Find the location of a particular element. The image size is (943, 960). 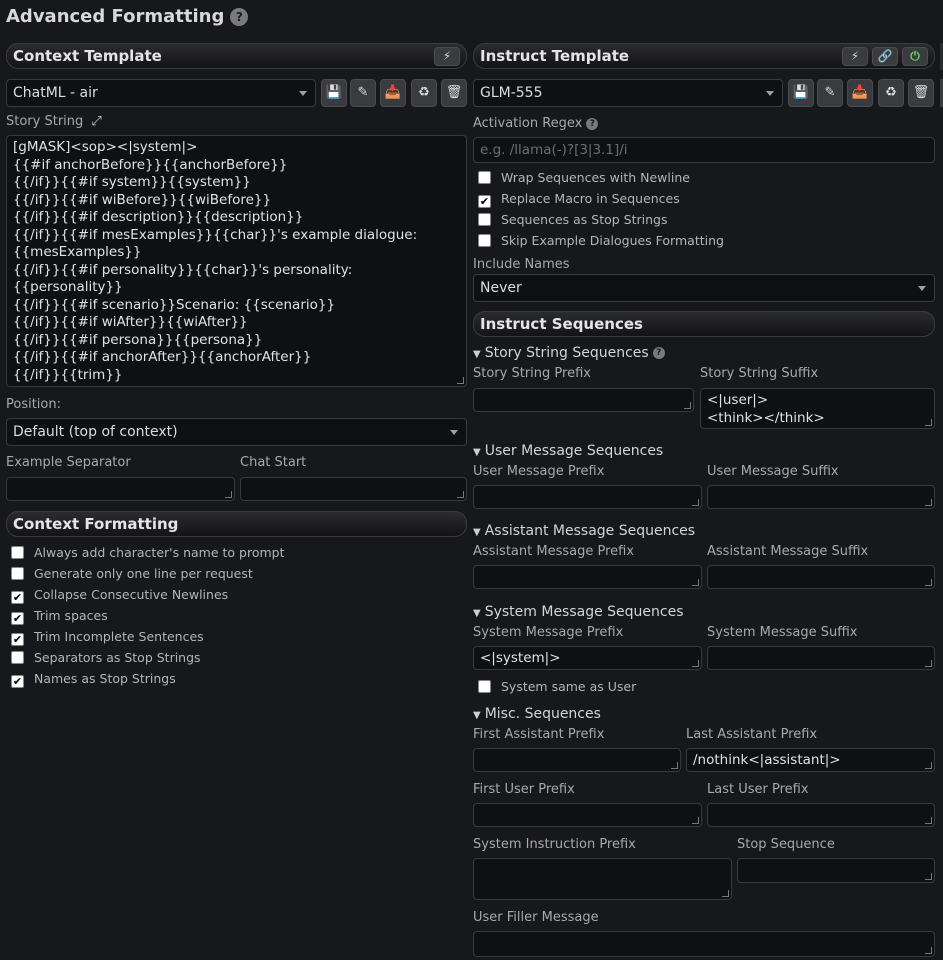

user-message-sequences-toggle: ▼ User Message Sequences is located at coordinates (568, 451).